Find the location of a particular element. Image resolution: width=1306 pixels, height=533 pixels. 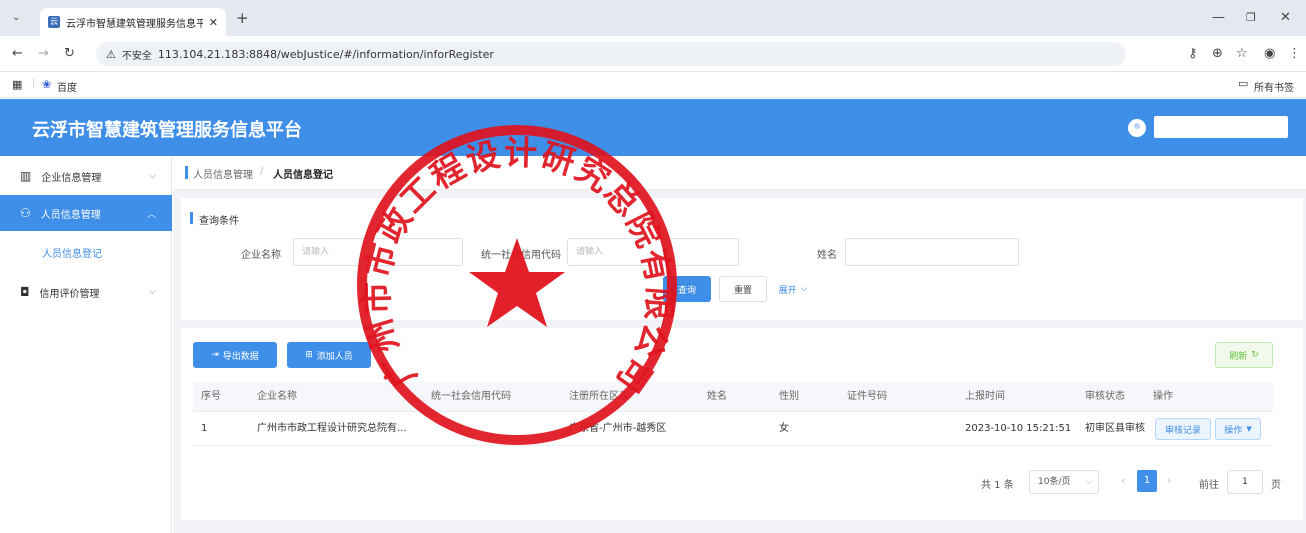

prev-page-icon: ‹ is located at coordinates (1123, 480).